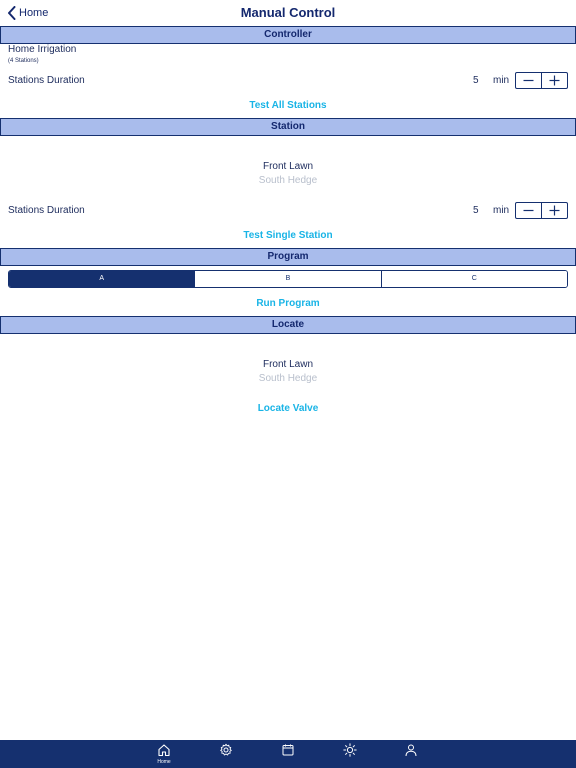 The width and height of the screenshot is (576, 768). I want to click on program-option-c: C, so click(473, 279).